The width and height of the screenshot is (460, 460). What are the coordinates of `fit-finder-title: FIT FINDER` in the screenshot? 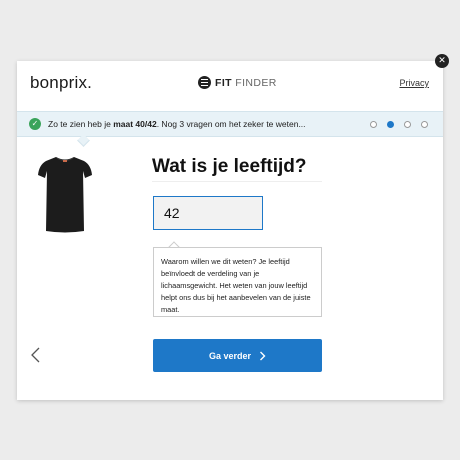 It's located at (246, 82).